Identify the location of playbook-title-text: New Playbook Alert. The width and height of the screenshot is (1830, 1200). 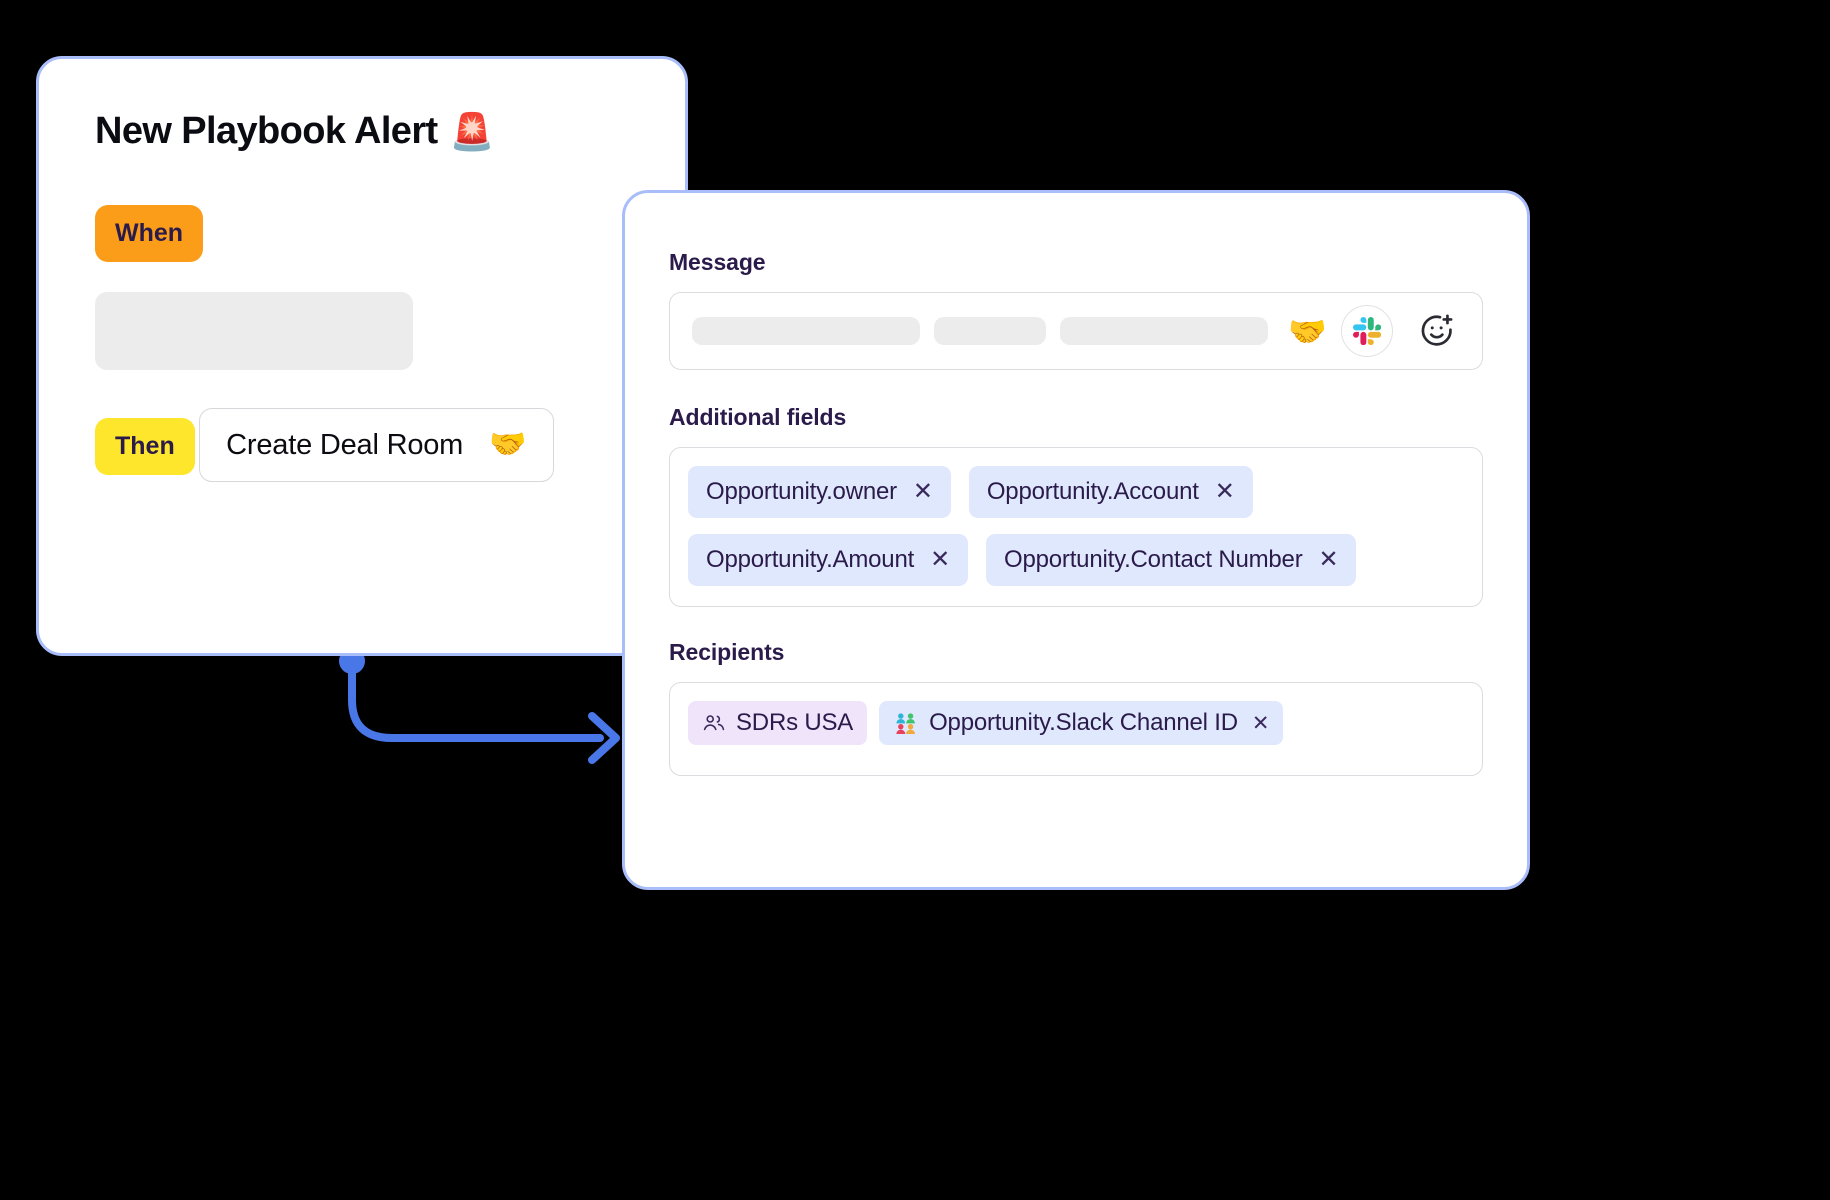
(266, 131).